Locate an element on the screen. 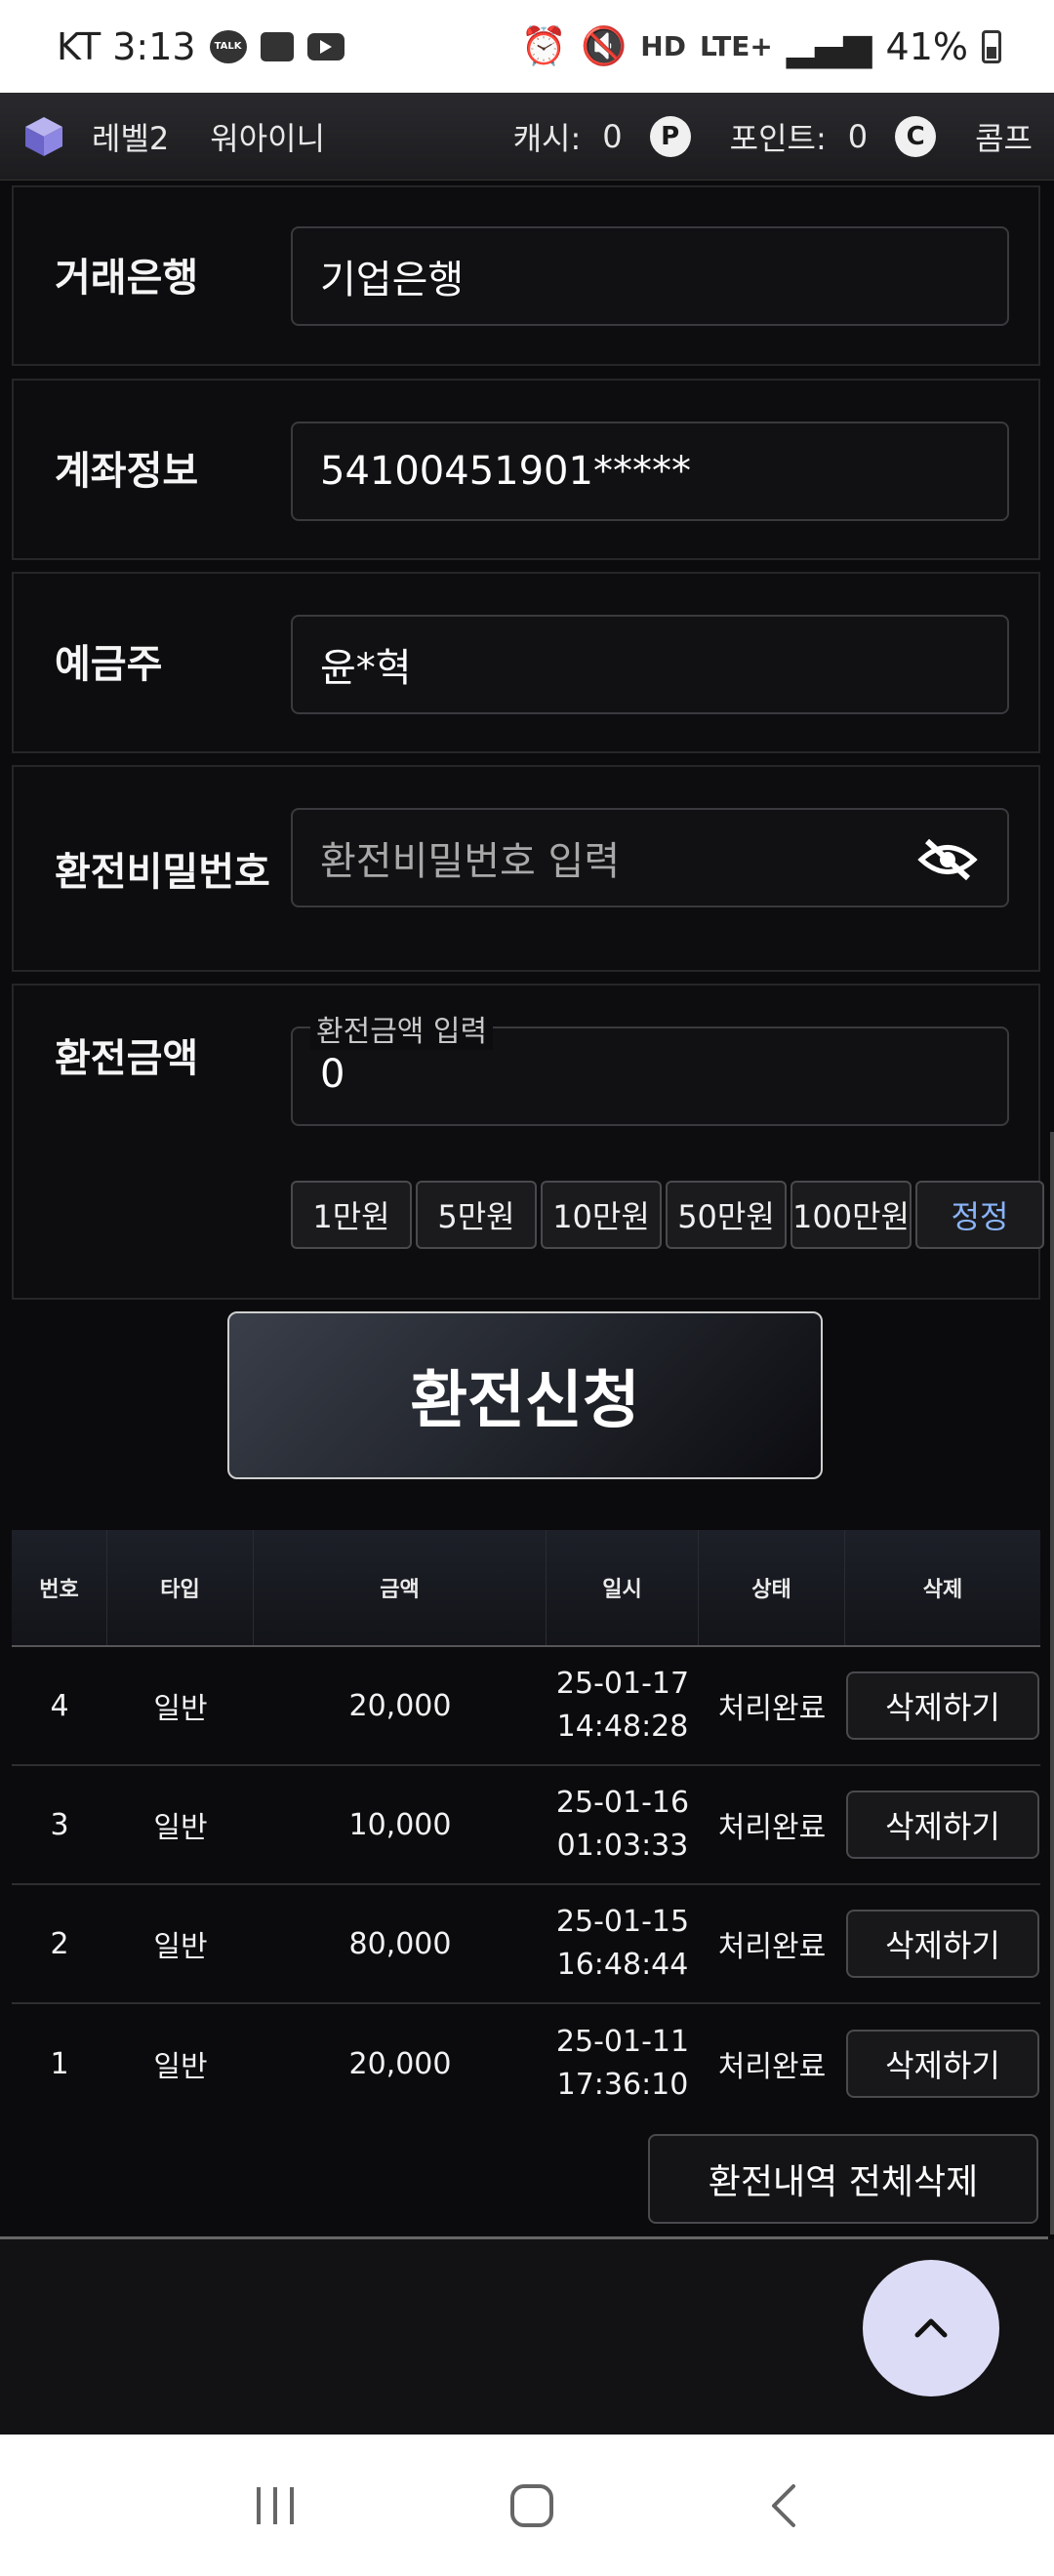 This screenshot has width=1054, height=2576. cell-amount: 80,000 is located at coordinates (400, 1943).